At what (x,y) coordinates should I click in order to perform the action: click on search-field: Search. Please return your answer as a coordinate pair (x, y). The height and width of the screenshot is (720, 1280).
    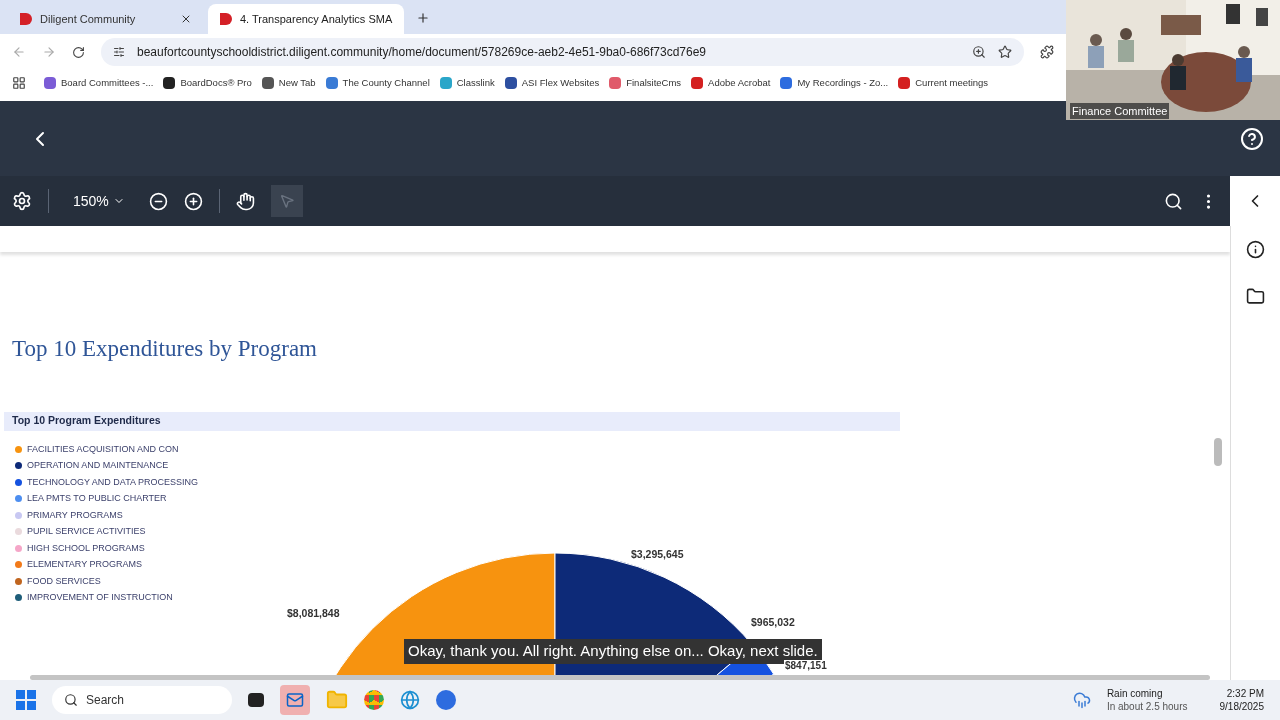
    Looking at the image, I should click on (142, 700).